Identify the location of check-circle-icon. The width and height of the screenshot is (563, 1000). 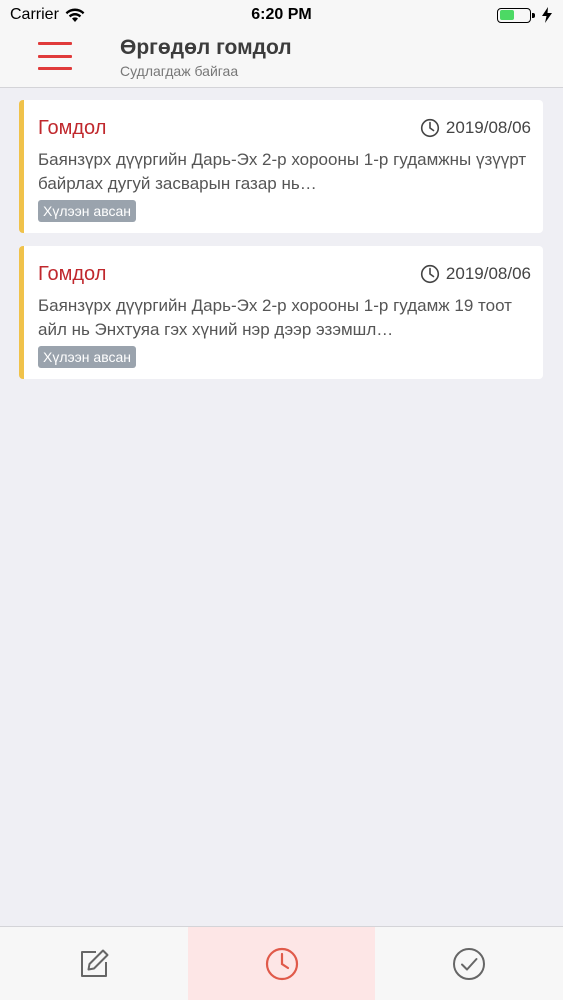
(469, 963).